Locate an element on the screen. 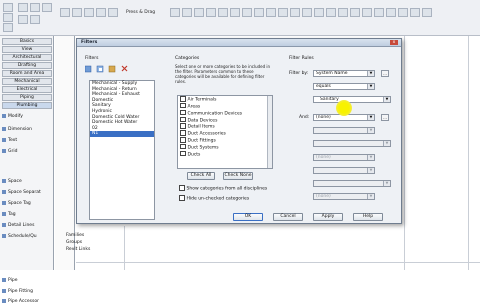 The image size is (480, 305). operator-select: equals ▼ is located at coordinates (344, 86).